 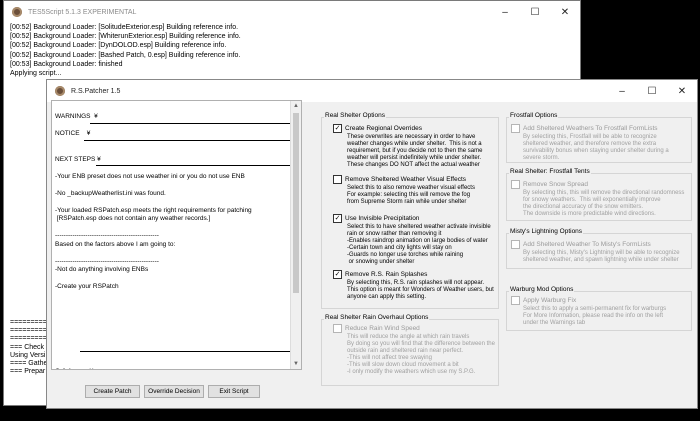 What do you see at coordinates (376, 218) in the screenshot?
I see `invisible-precipitation-checkbox: ✓ Use Invisible Precipitation` at bounding box center [376, 218].